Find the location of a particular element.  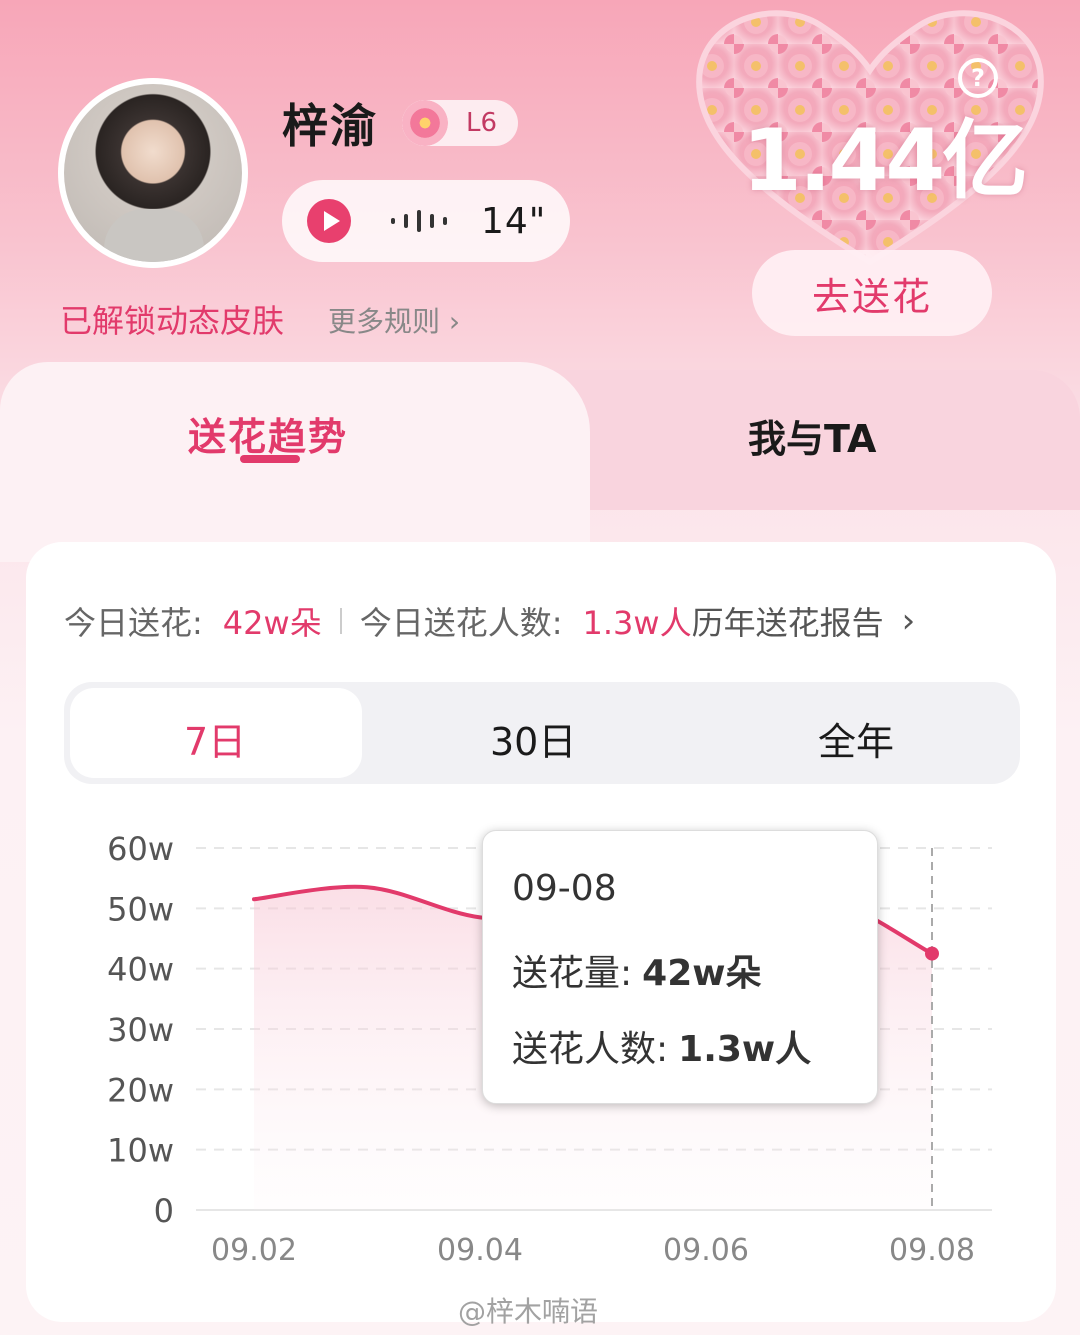

divider is located at coordinates (340, 621).